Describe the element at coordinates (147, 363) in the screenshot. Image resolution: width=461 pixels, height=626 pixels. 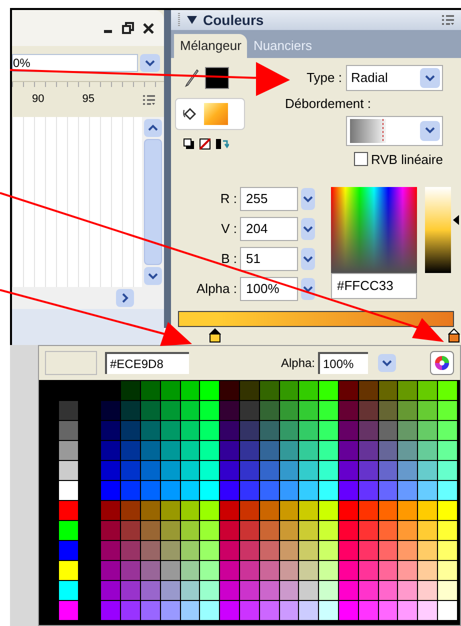
I see `hex-field: #ECE9D8` at that location.